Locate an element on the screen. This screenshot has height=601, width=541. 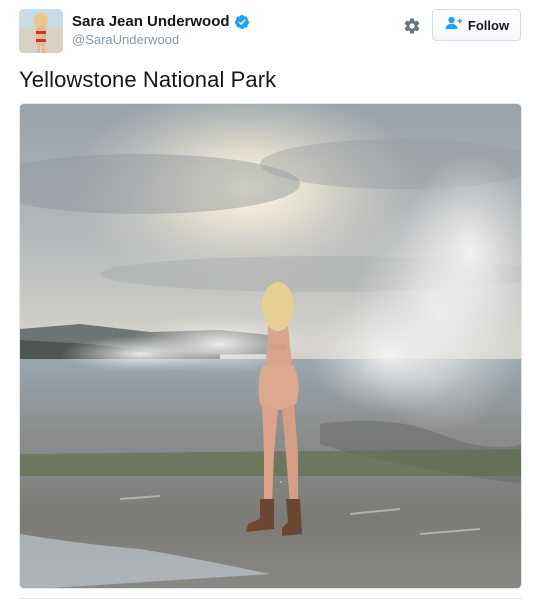
follow-button: Follow is located at coordinates (476, 25).